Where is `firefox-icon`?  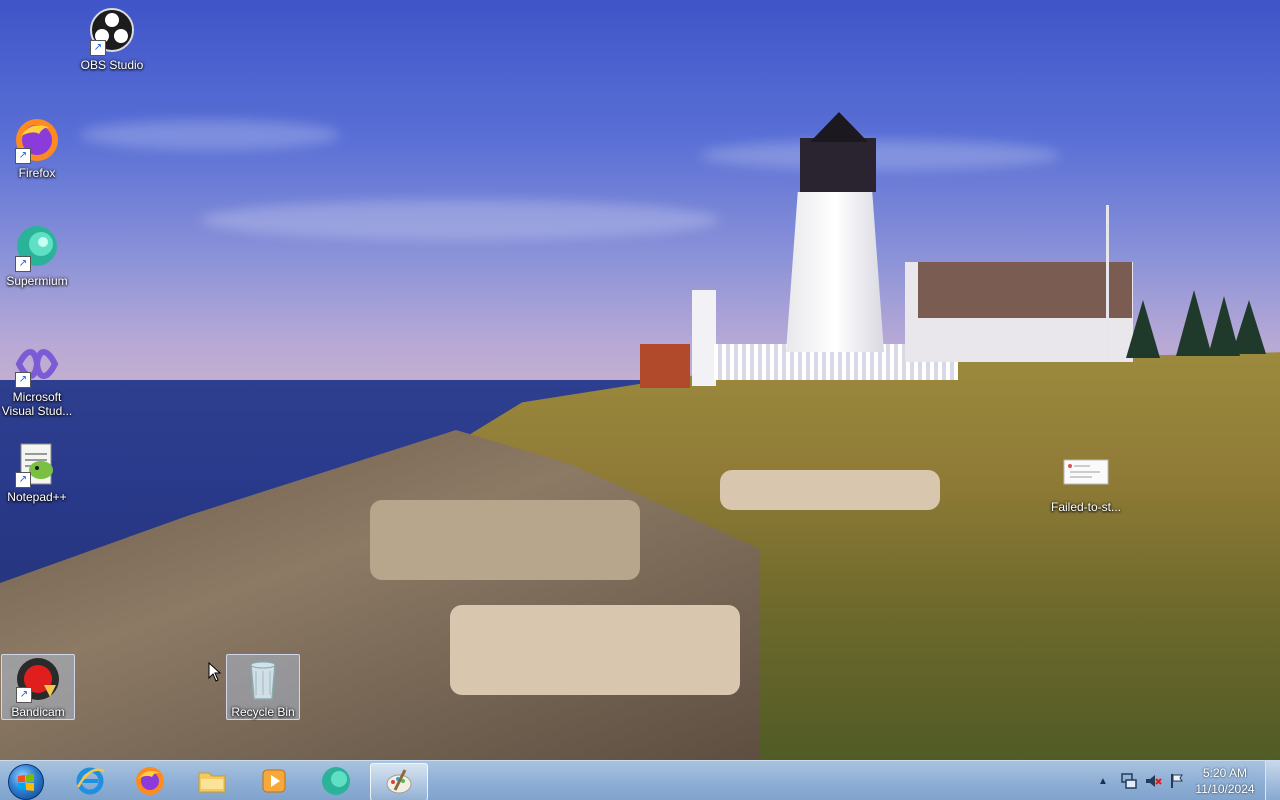 firefox-icon is located at coordinates (150, 781).